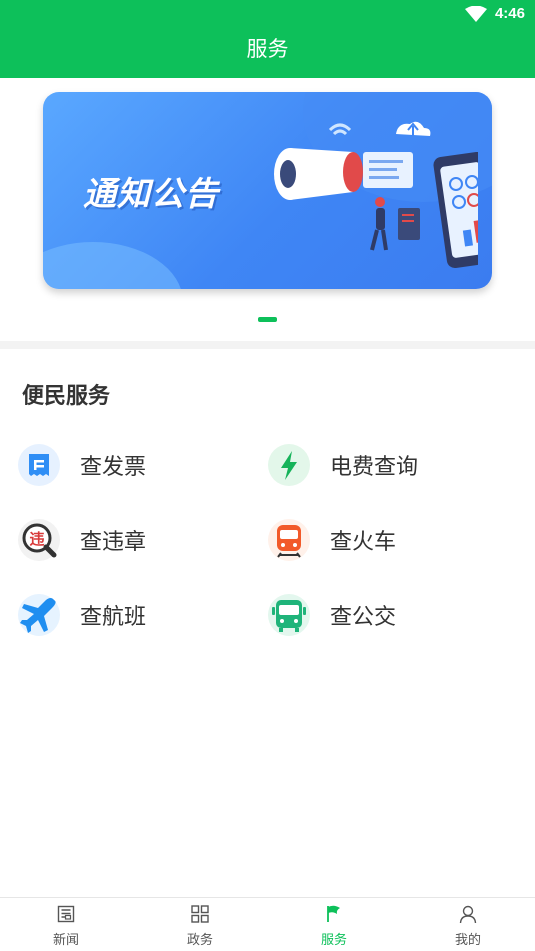  I want to click on section-divider, so click(267, 345).